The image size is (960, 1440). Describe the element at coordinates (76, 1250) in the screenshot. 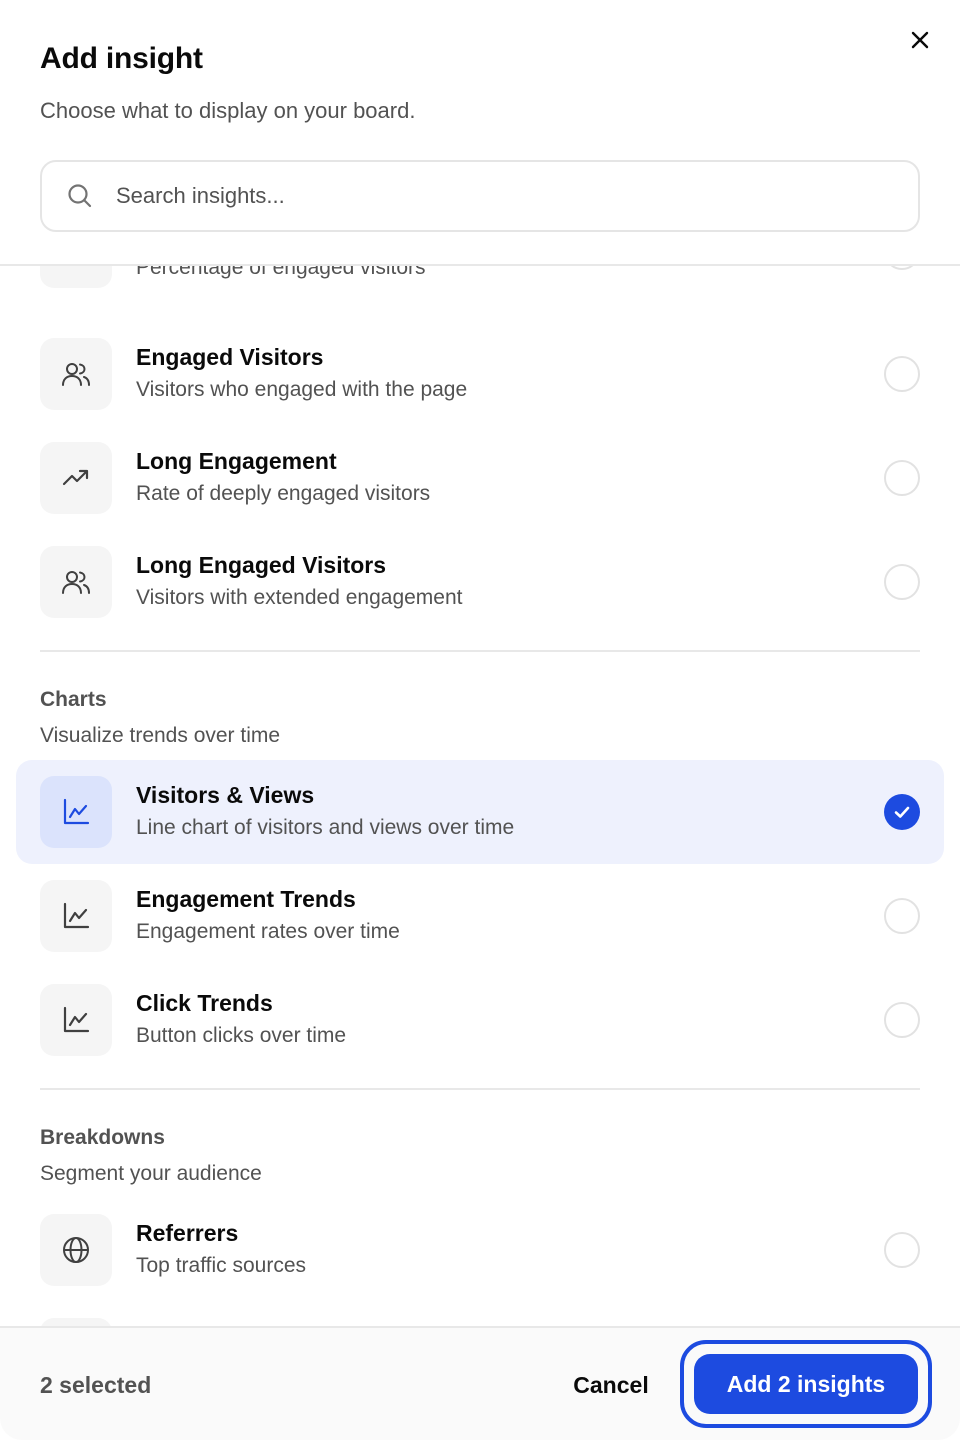

I see `globe-icon` at that location.